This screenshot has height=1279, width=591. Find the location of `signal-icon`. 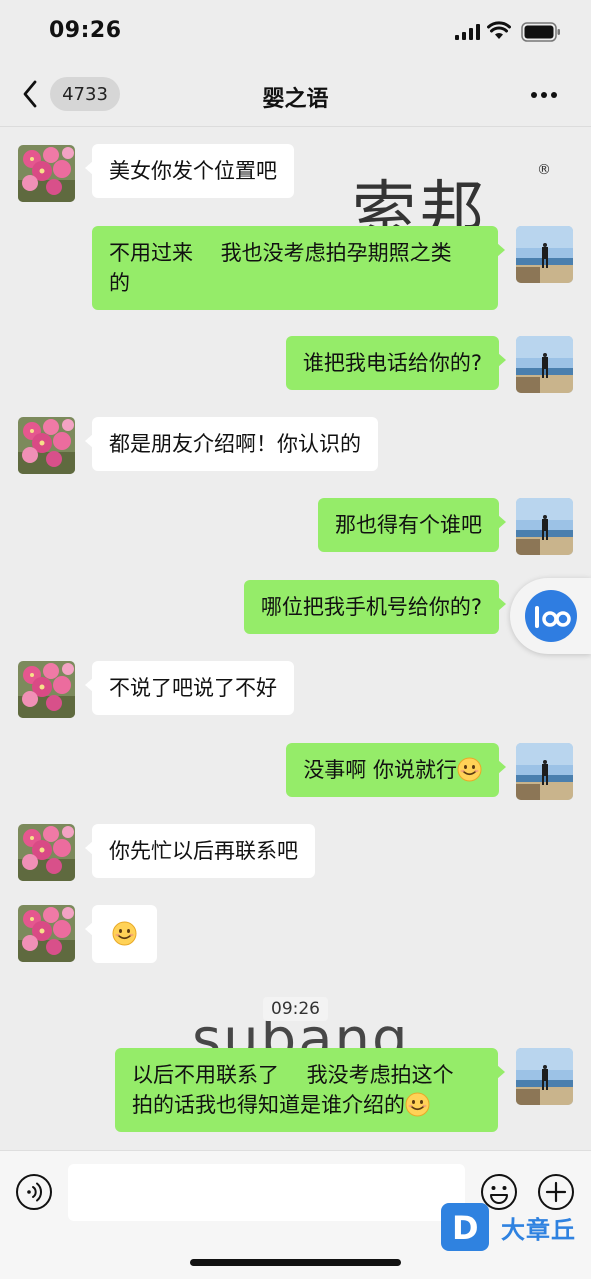

signal-icon is located at coordinates (467, 32).